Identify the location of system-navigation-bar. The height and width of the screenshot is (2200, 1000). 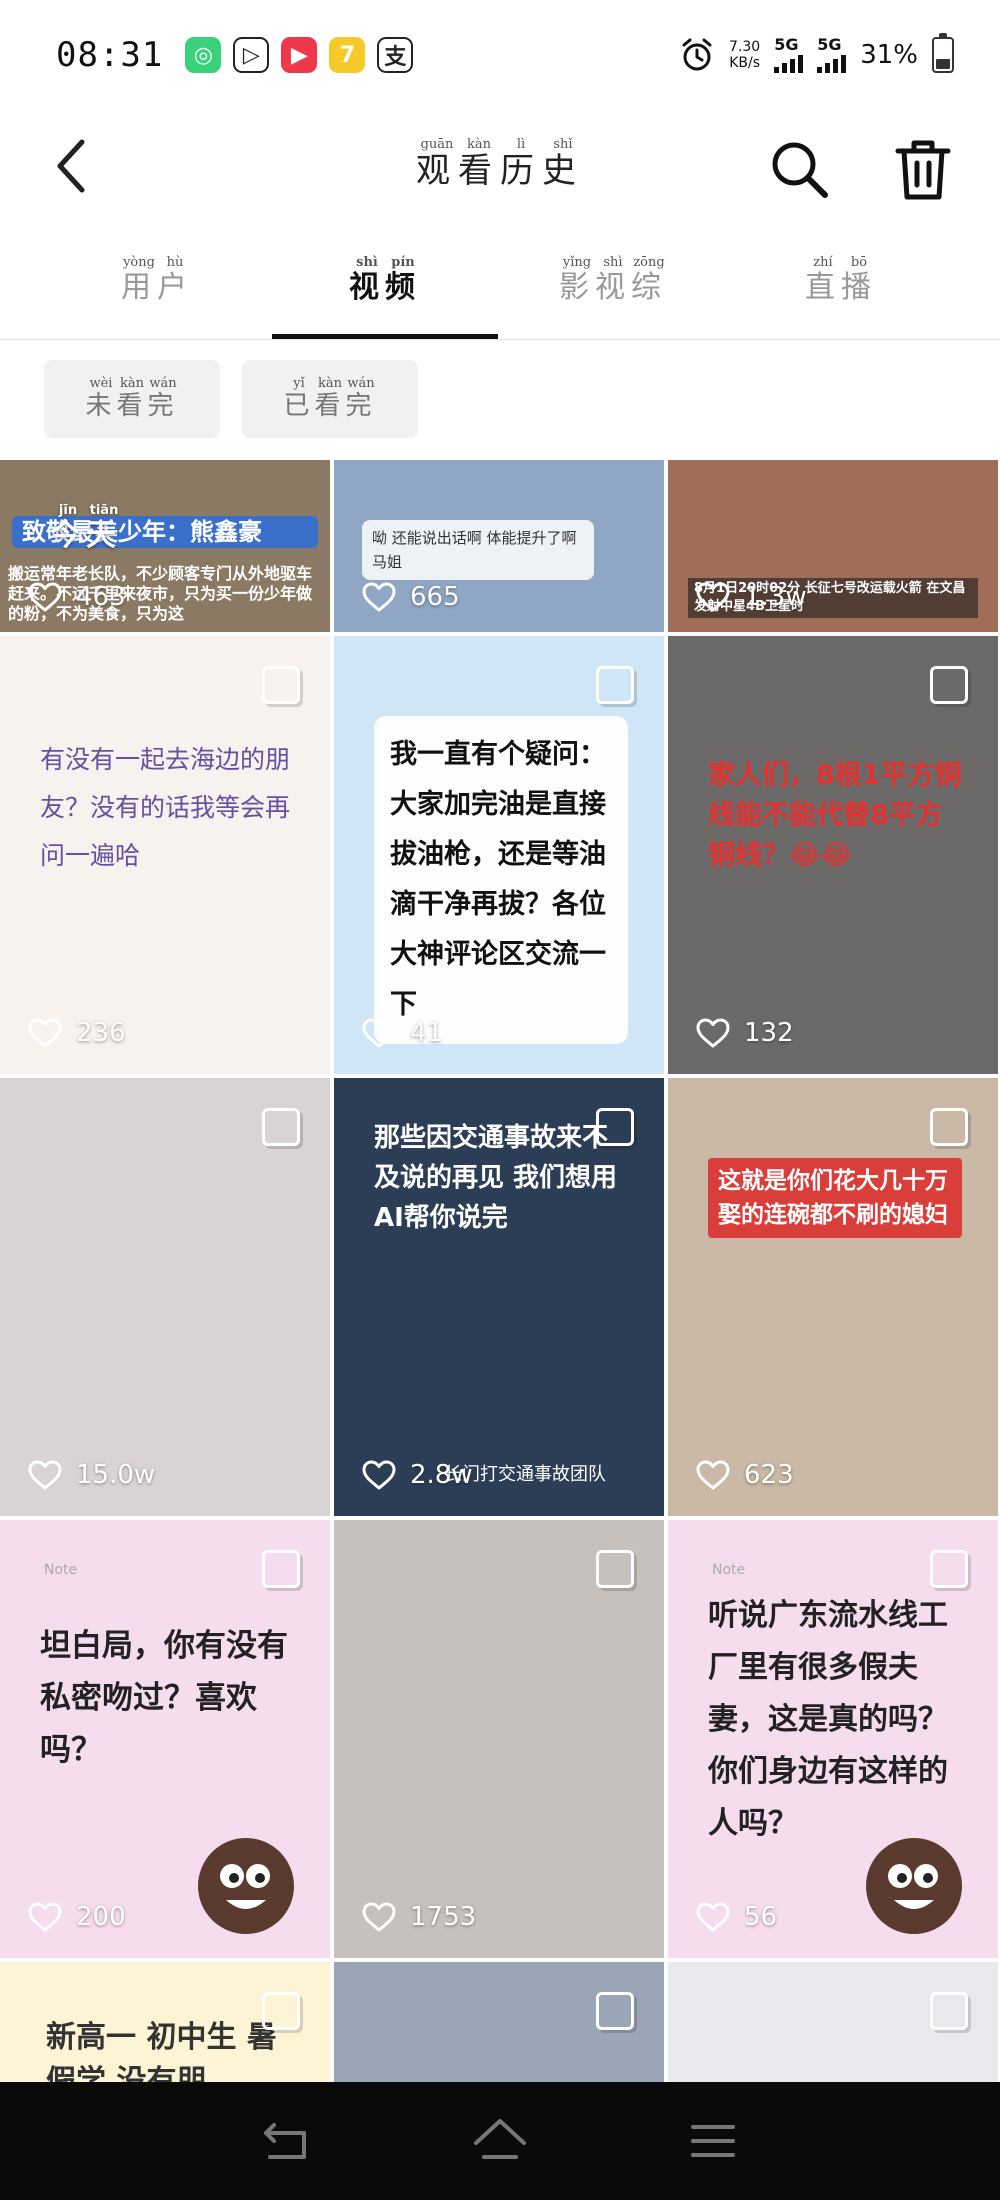
(500, 2141).